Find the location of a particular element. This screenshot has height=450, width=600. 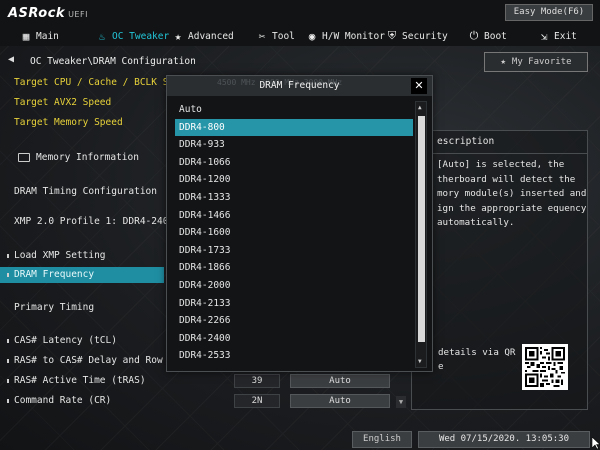

power-icon: ⏻ is located at coordinates (474, 35).